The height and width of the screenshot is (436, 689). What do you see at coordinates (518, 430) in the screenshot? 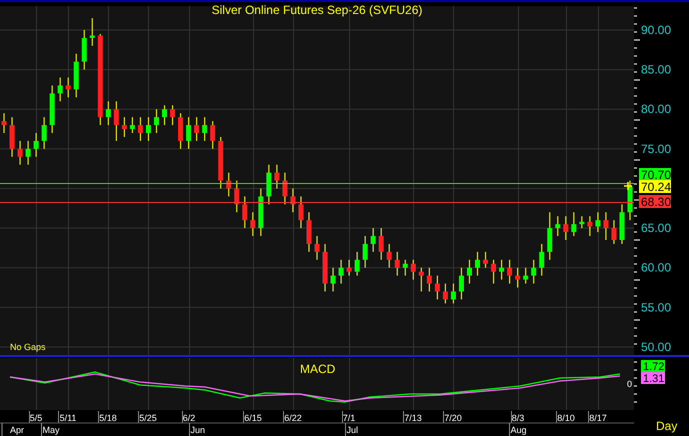
I see `month-label: Aug` at bounding box center [518, 430].